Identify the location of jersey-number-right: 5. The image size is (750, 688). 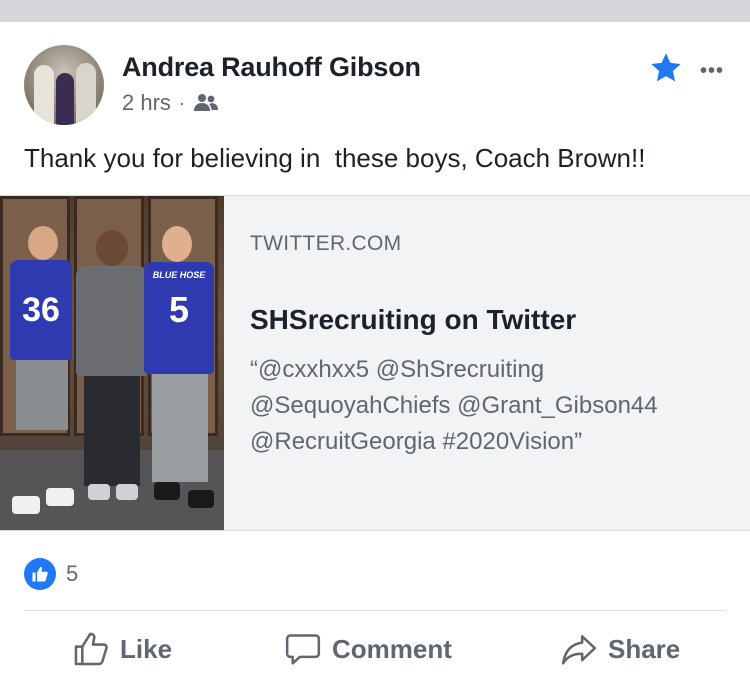
(179, 309).